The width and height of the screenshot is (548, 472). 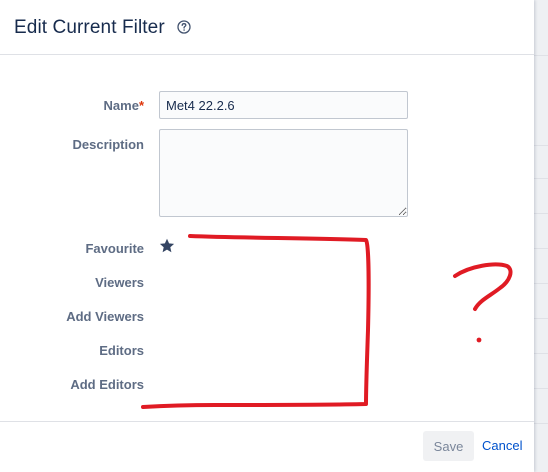 I want to click on name-input, so click(x=283, y=105).